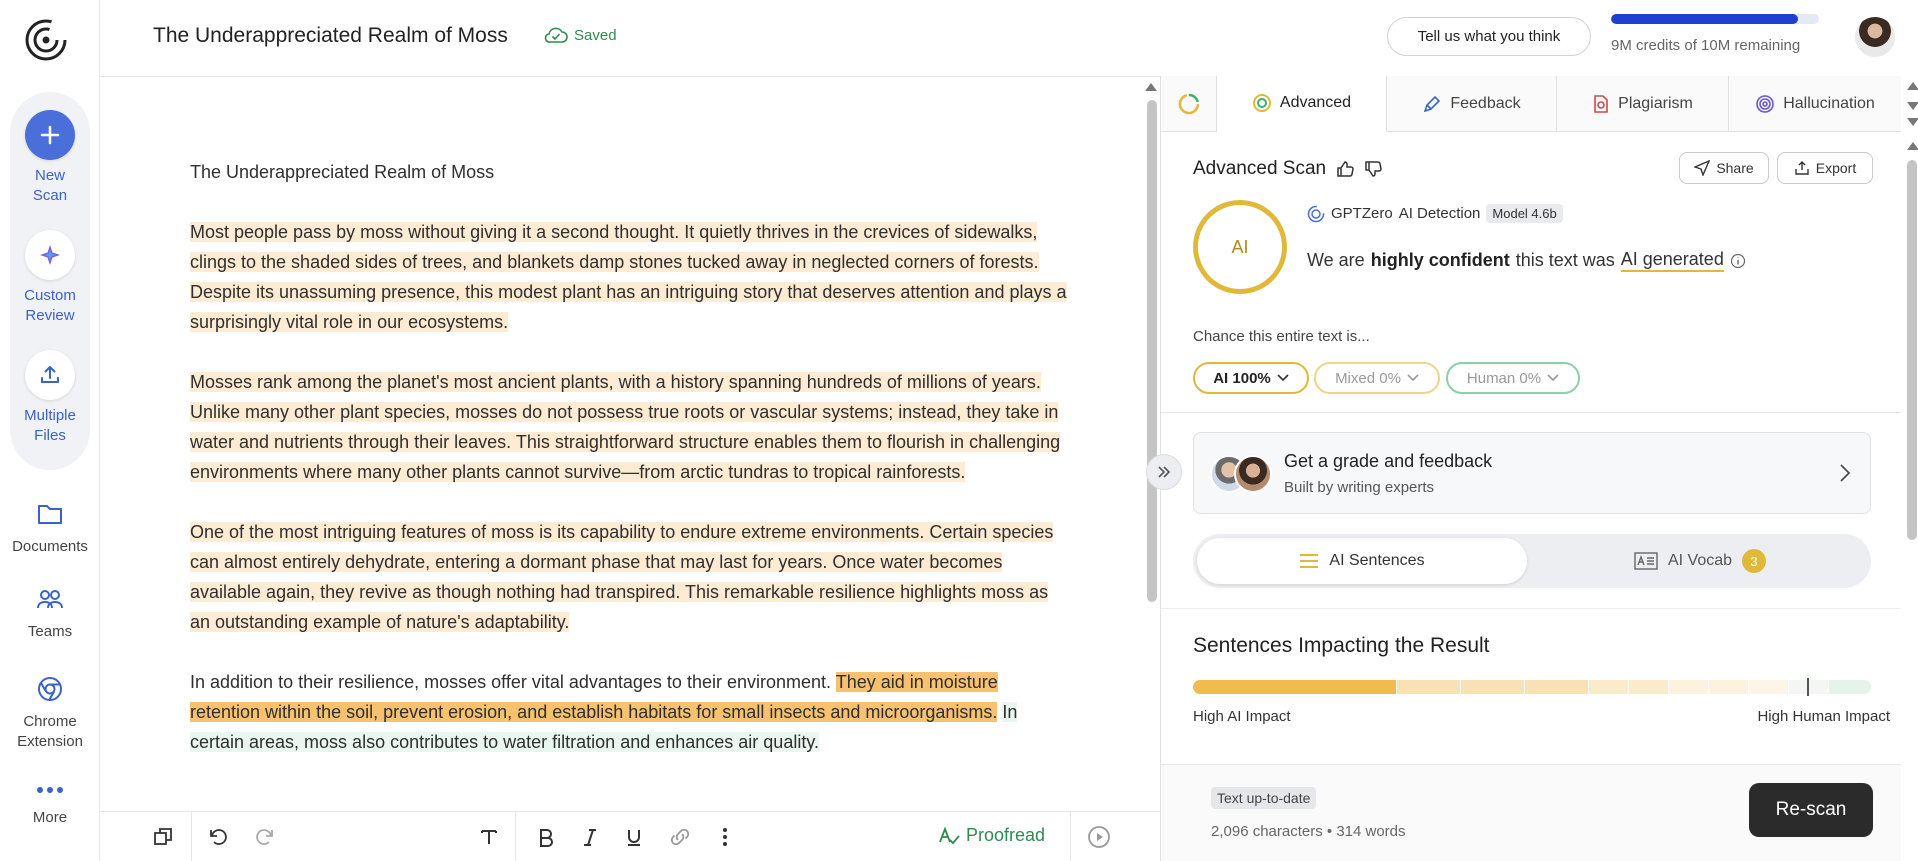 Image resolution: width=1918 pixels, height=861 pixels. What do you see at coordinates (1532, 561) in the screenshot?
I see `result-view-toggle: AI Sentences AI Vocab 3` at bounding box center [1532, 561].